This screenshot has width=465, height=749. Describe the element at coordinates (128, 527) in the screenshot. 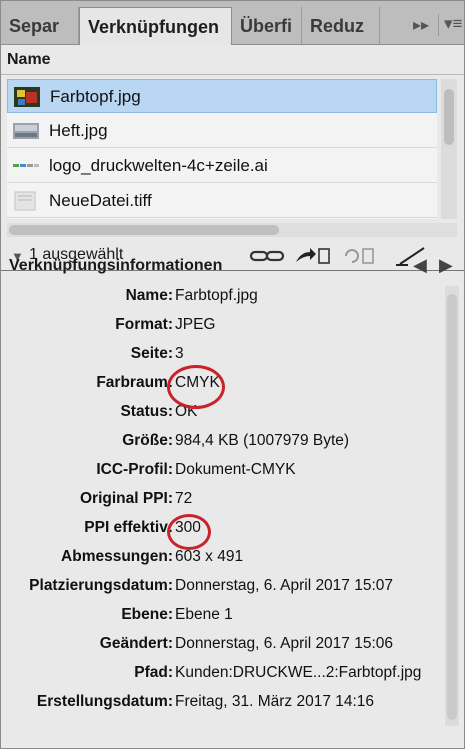

I see `info-label: PPI effektiv:` at that location.